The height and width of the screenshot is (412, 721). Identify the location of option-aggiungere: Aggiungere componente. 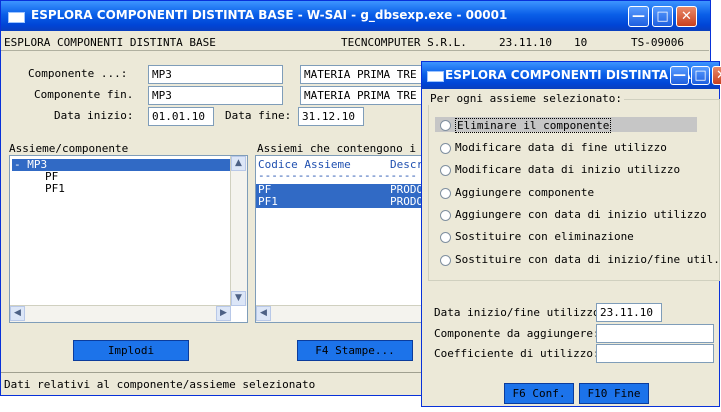
(566, 192).